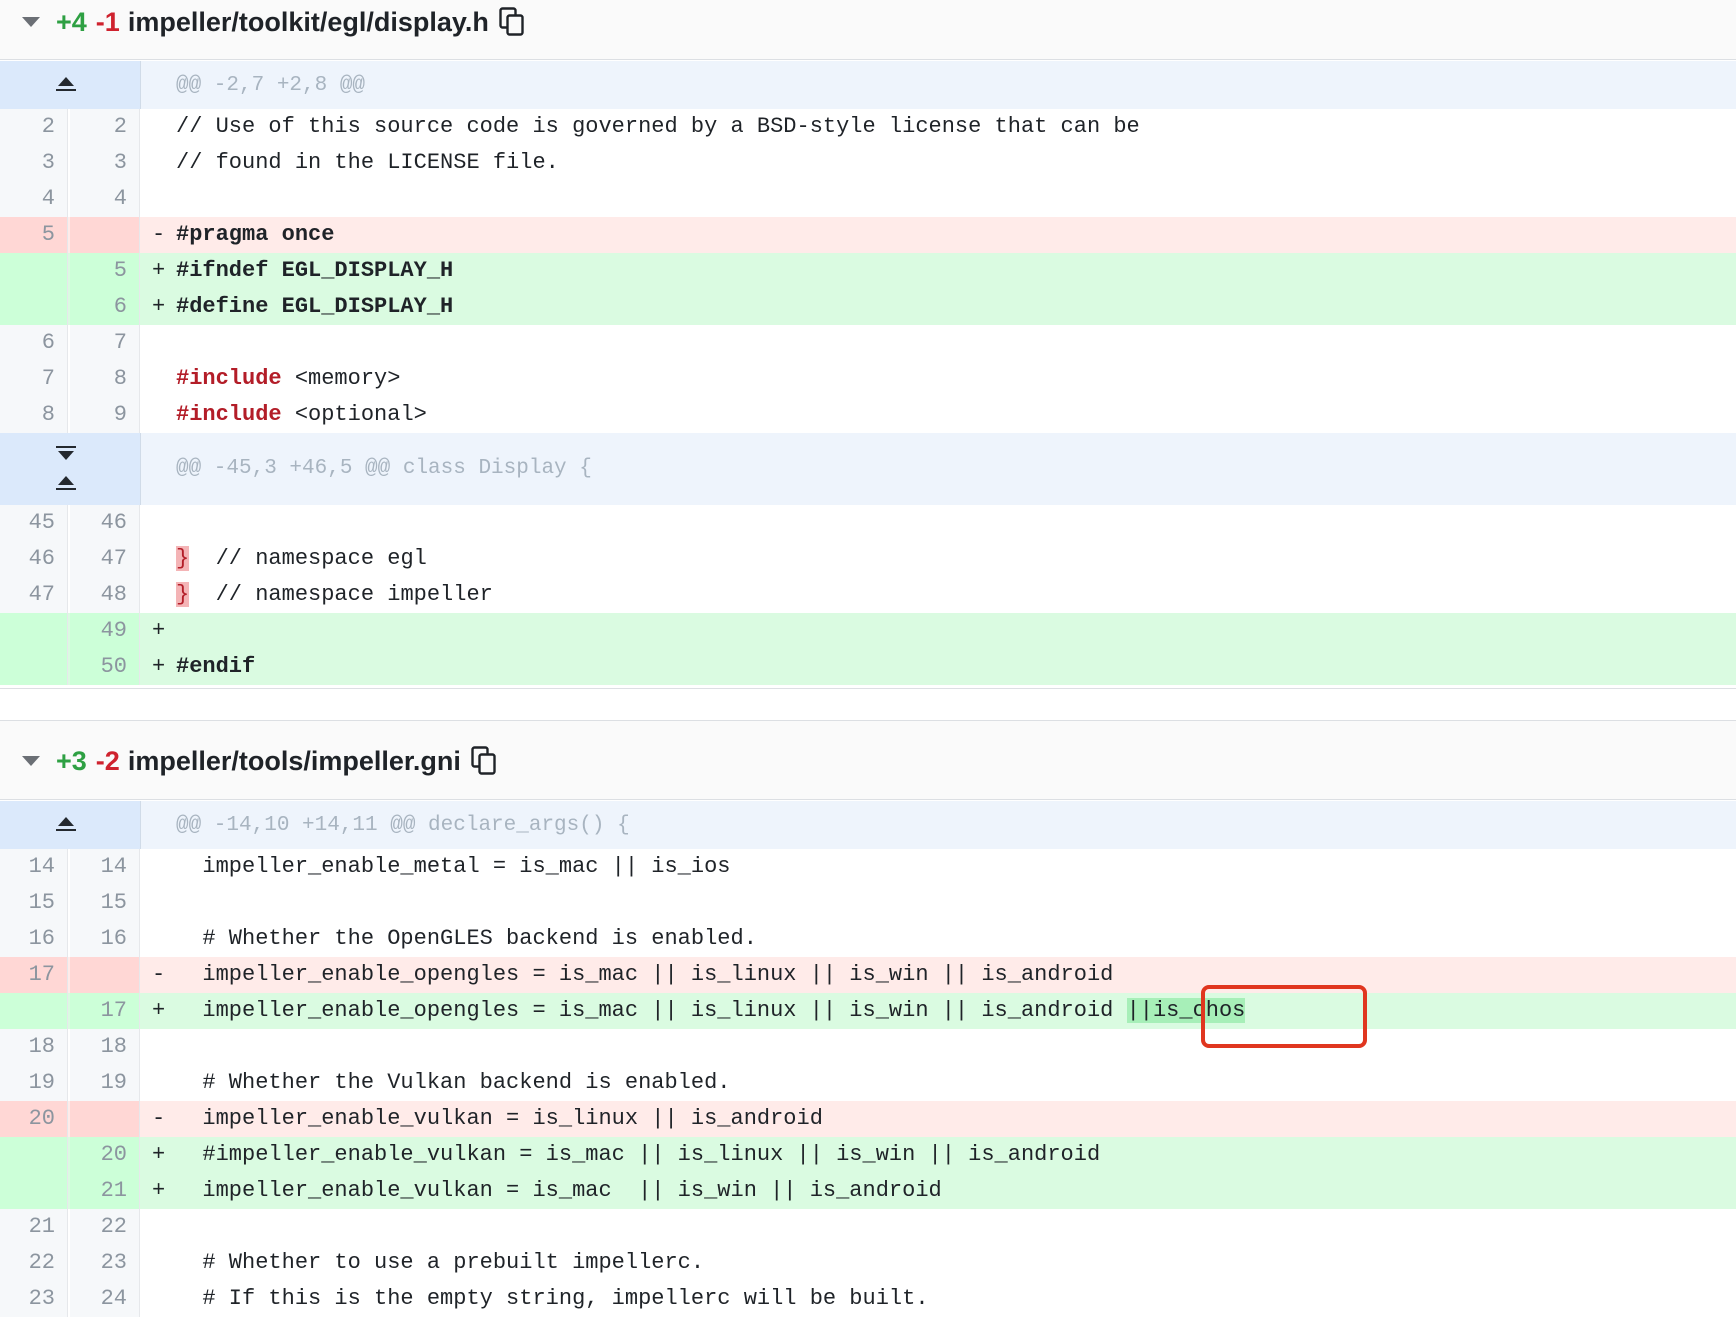 This screenshot has width=1736, height=1332. What do you see at coordinates (453, 1082) in the screenshot?
I see `code-text: # Whether the Vulkan backend is enabled.` at bounding box center [453, 1082].